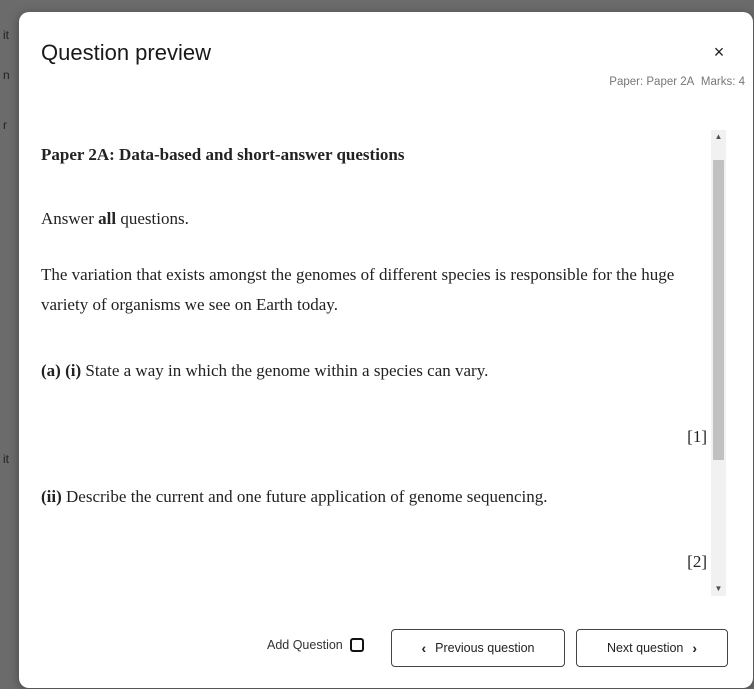  Describe the element at coordinates (718, 137) in the screenshot. I see `scroll-up-icon: ▲` at that location.